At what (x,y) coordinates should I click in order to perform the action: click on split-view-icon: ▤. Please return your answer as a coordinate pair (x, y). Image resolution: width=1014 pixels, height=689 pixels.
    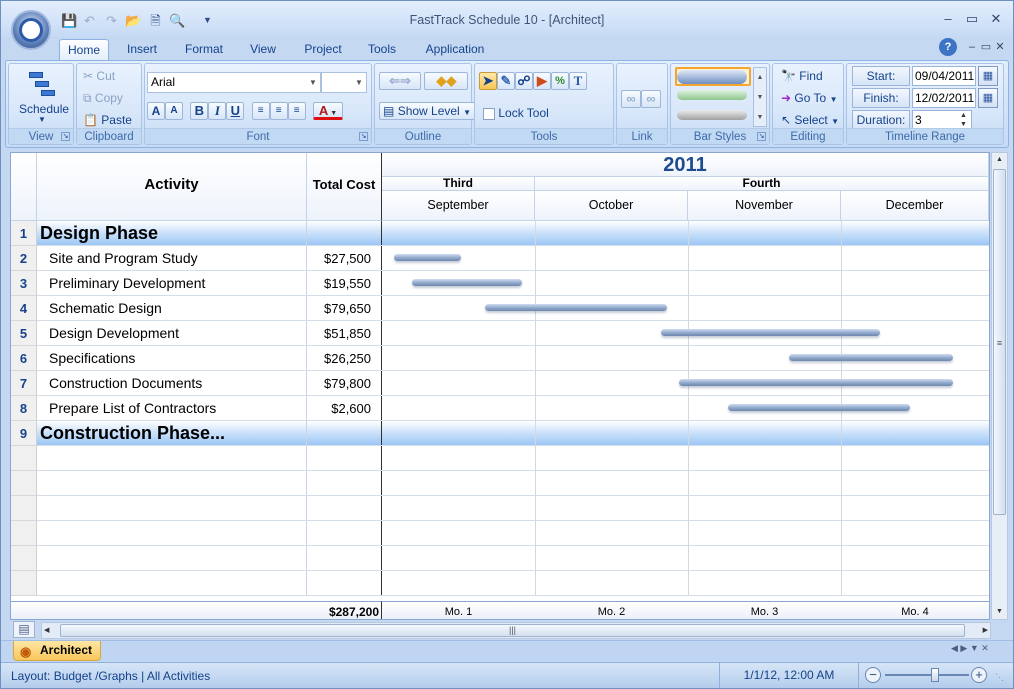
    Looking at the image, I should click on (24, 629).